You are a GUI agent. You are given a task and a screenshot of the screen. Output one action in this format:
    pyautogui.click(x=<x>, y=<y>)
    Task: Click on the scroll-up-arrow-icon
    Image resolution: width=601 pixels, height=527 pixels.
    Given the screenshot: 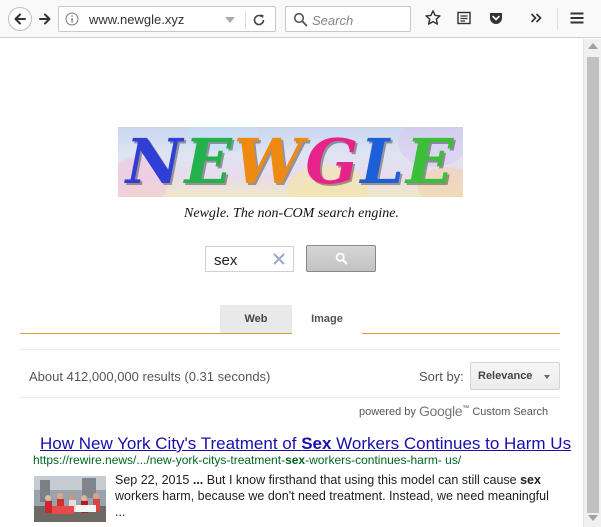 What is the action you would take?
    pyautogui.click(x=593, y=46)
    